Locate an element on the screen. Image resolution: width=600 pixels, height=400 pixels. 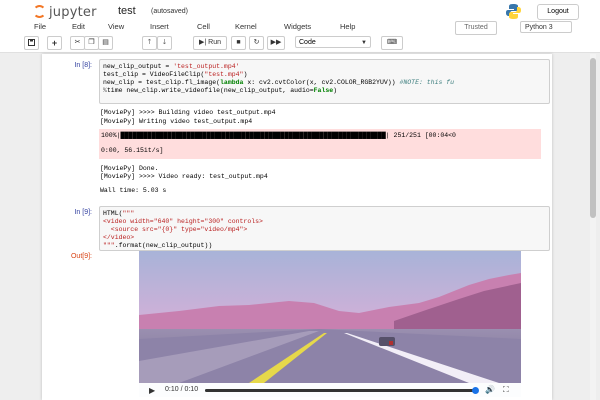
python-logo-icon is located at coordinates (513, 11).